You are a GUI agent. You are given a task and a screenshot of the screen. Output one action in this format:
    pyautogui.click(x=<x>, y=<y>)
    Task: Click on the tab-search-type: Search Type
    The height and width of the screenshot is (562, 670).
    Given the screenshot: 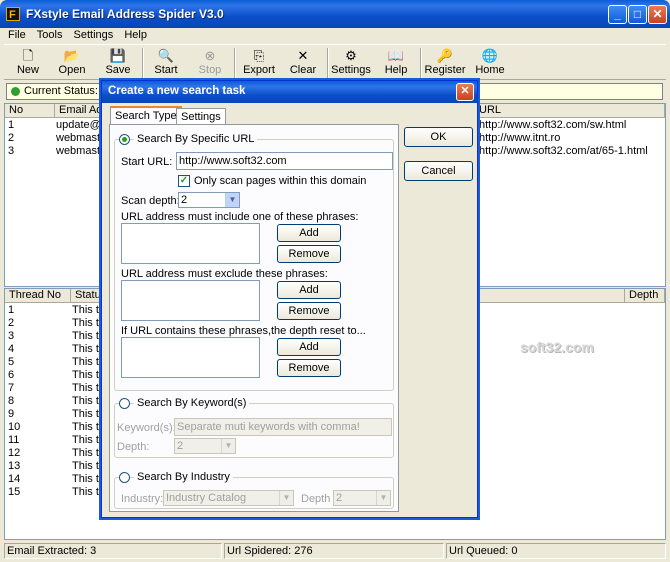 What is the action you would take?
    pyautogui.click(x=146, y=116)
    